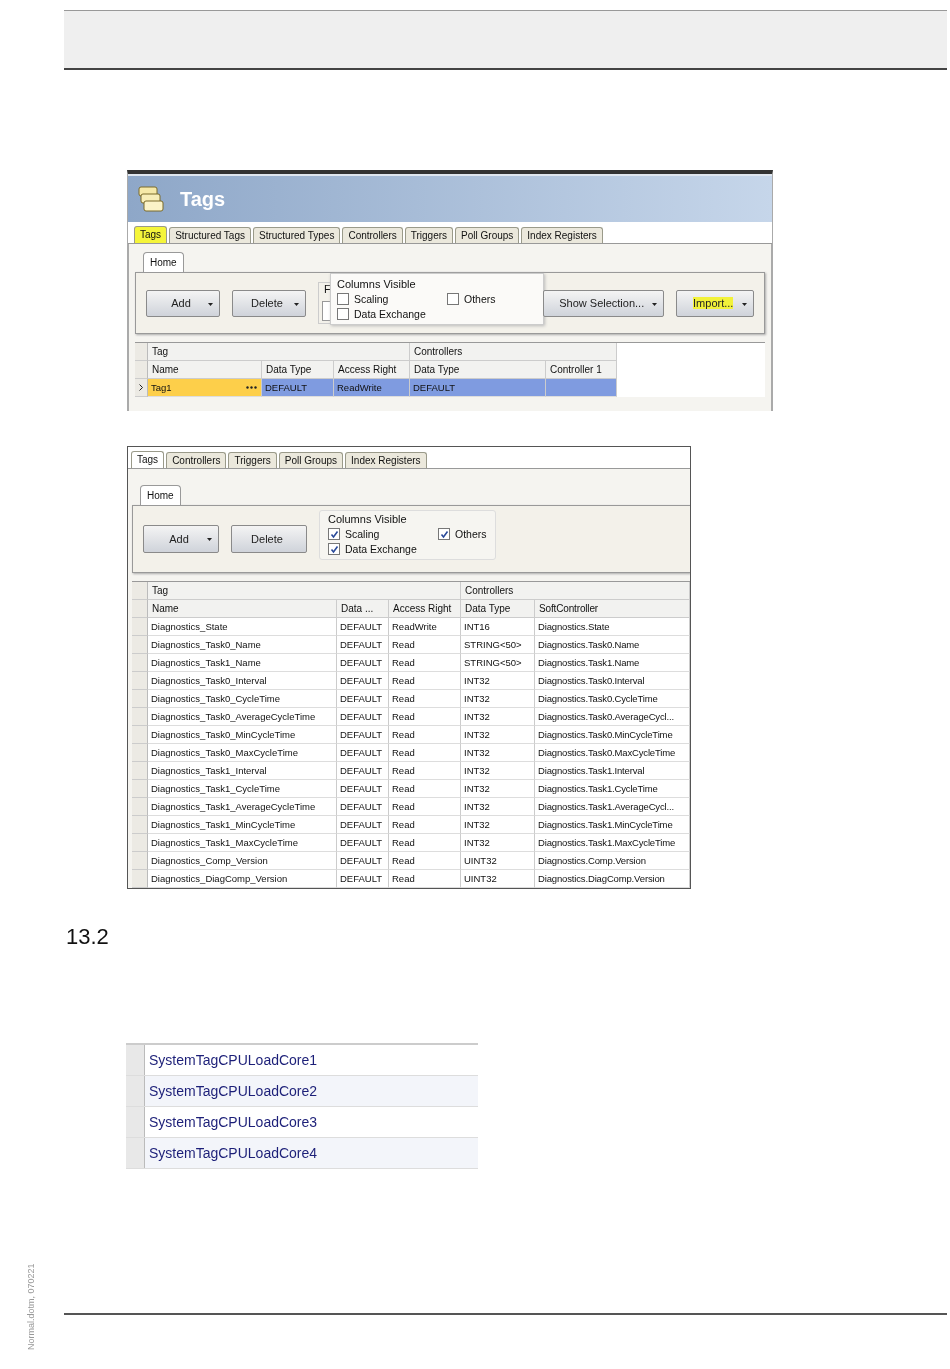 This screenshot has height=1369, width=950. I want to click on table-cell: Diagnostics_Task1_AverageCycleTime, so click(242, 807).